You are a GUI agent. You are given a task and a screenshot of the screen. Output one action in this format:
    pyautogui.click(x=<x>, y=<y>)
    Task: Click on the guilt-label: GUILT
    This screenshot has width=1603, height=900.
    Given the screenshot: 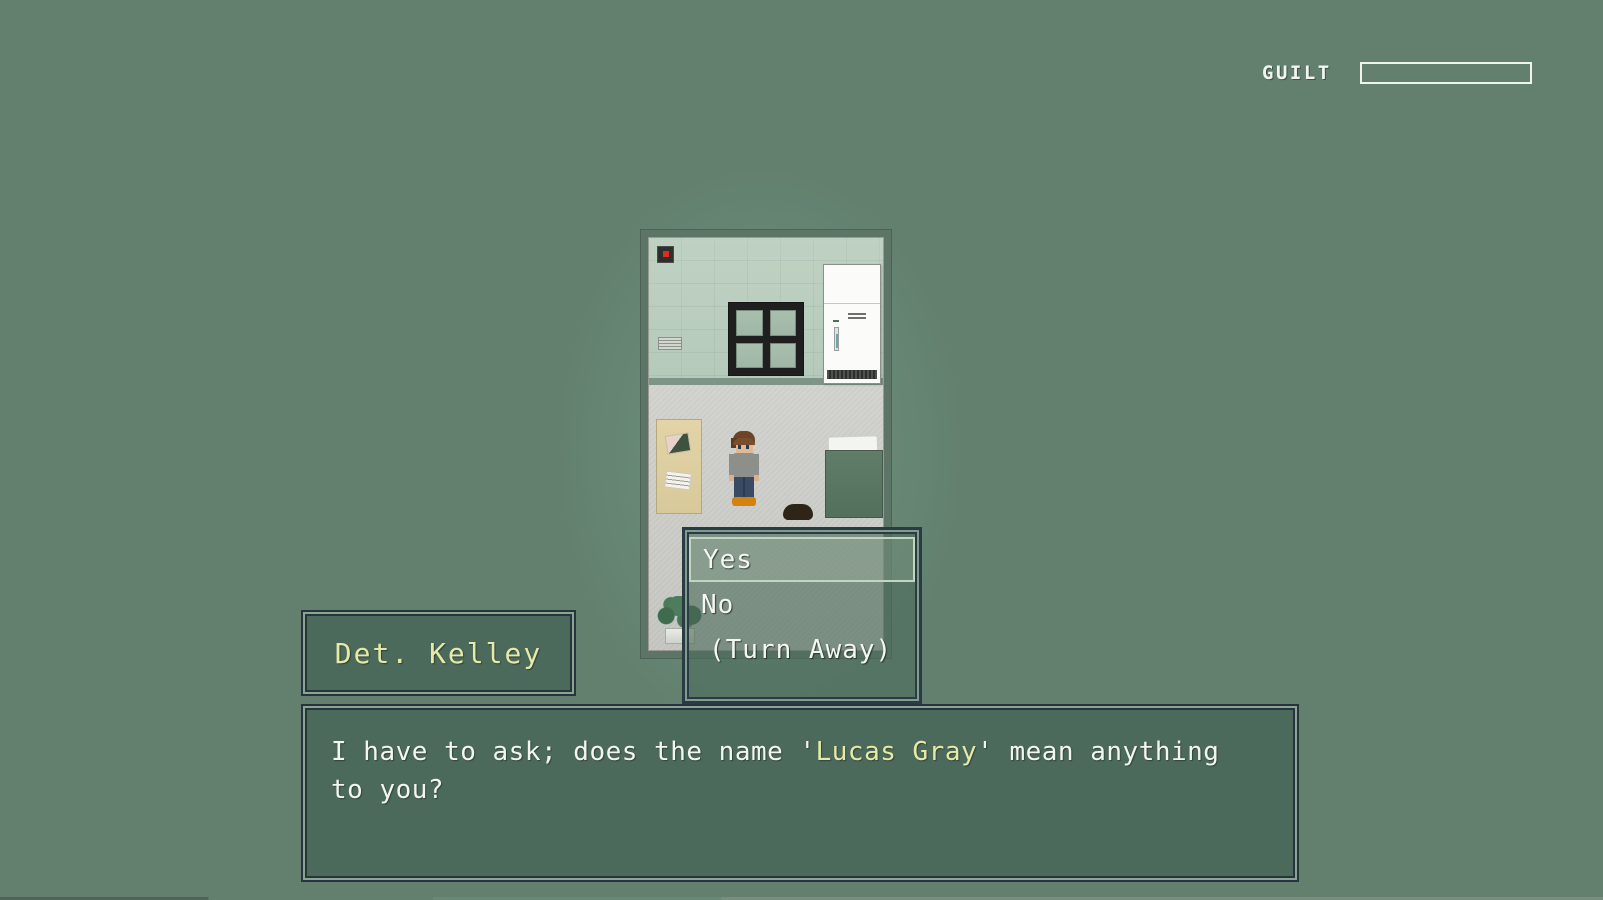 What is the action you would take?
    pyautogui.click(x=1297, y=73)
    